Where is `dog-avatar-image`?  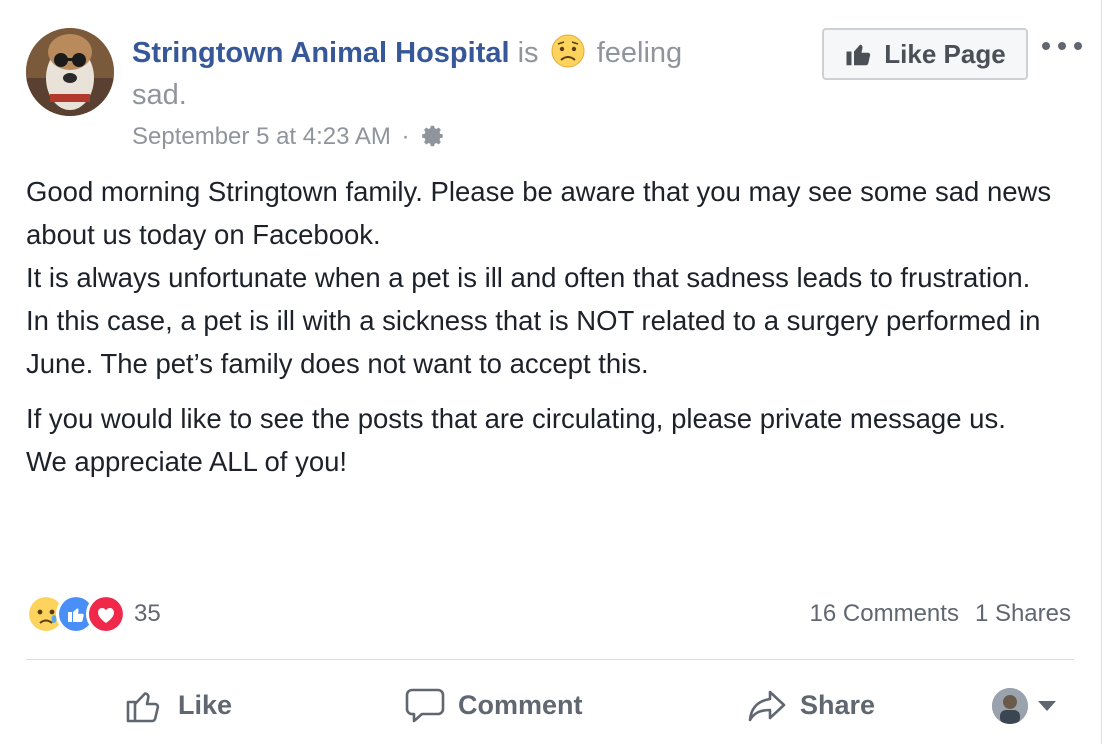 dog-avatar-image is located at coordinates (70, 72).